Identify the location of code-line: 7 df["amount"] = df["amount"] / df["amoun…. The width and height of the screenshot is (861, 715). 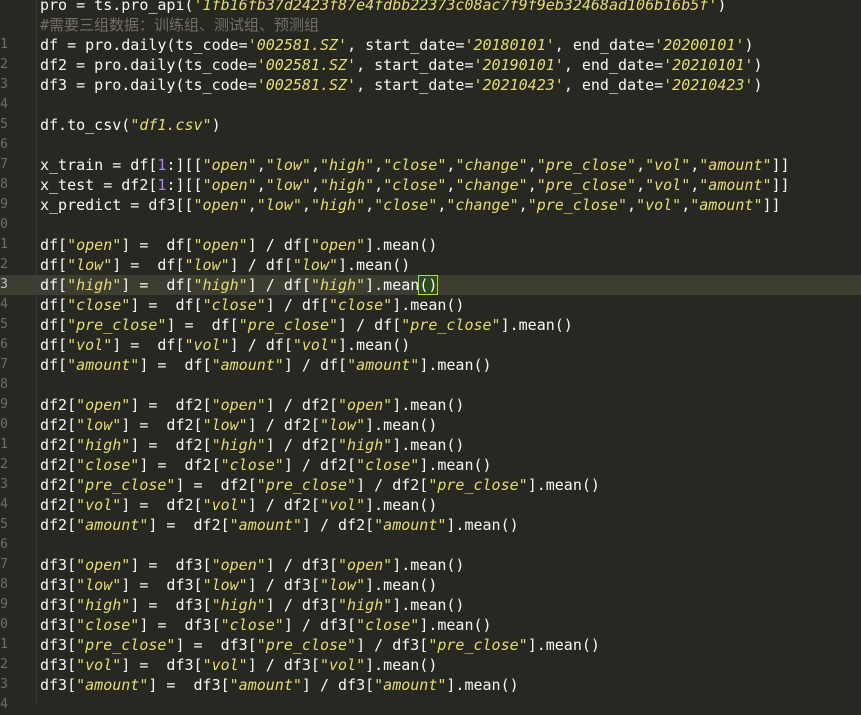
(430, 365).